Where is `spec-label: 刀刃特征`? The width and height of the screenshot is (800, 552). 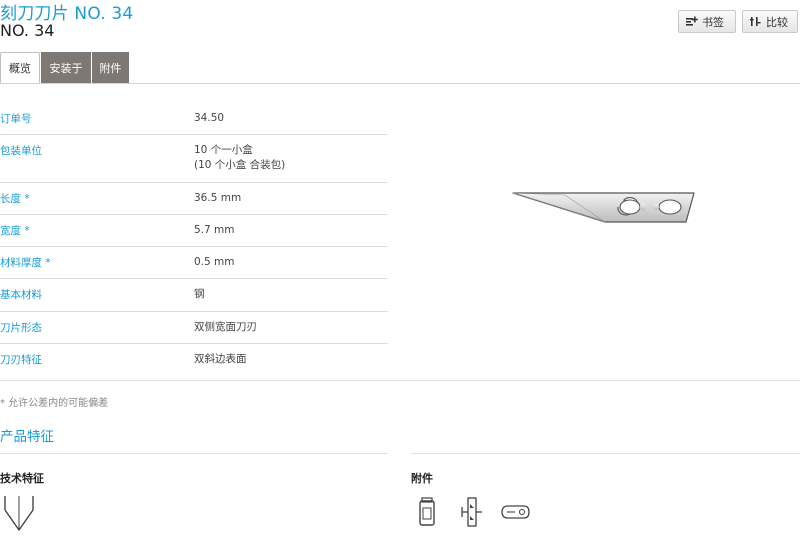 spec-label: 刀刃特征 is located at coordinates (21, 360).